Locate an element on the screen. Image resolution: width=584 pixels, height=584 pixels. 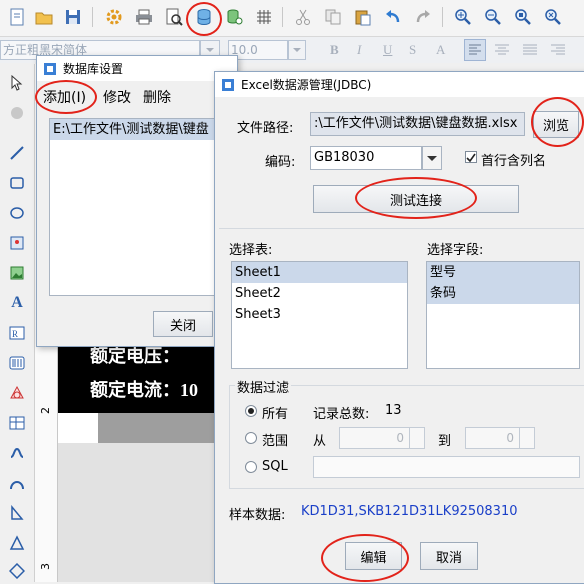
record-count-value: 13 is located at coordinates (393, 410).